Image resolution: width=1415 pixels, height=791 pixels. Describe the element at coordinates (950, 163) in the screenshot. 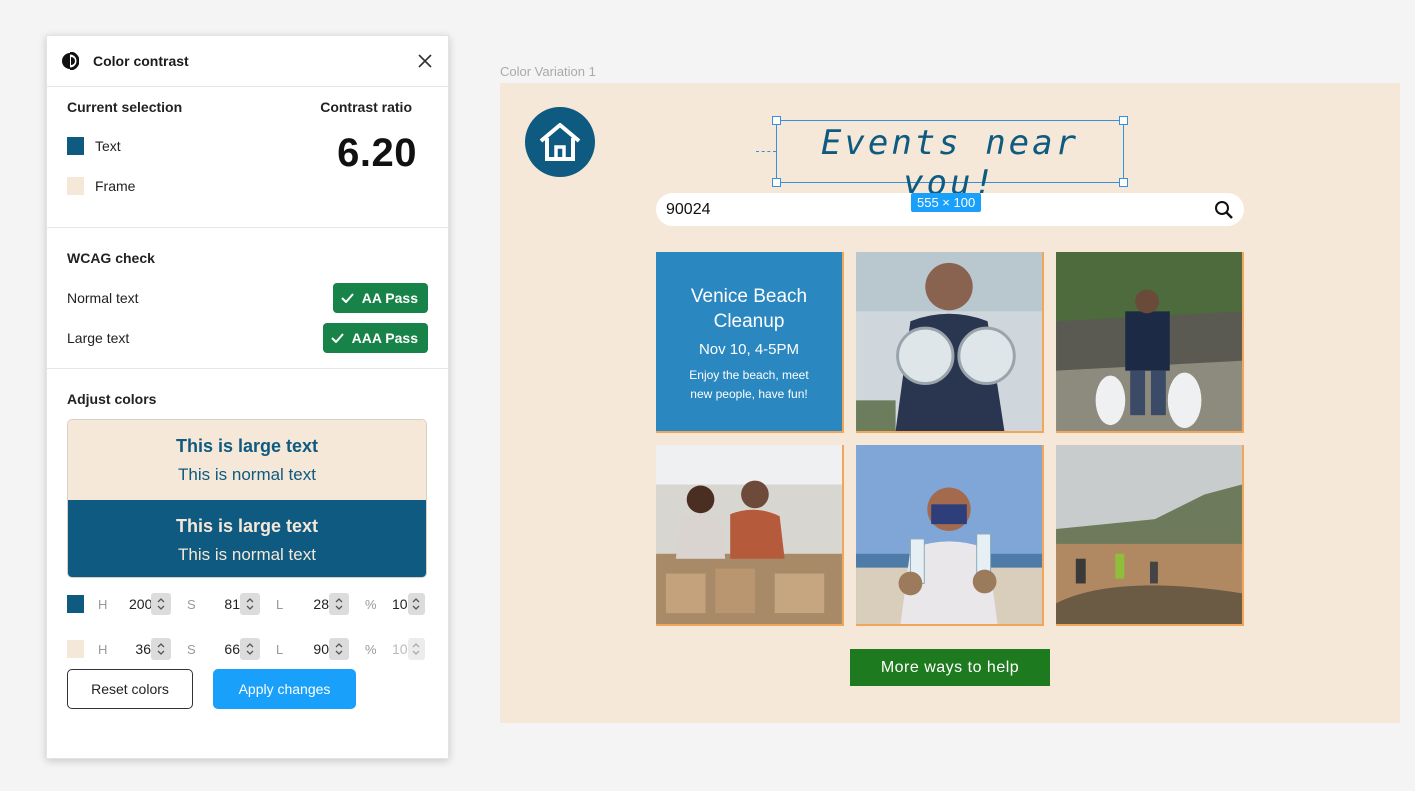

I see `events-title: Events near you!` at that location.